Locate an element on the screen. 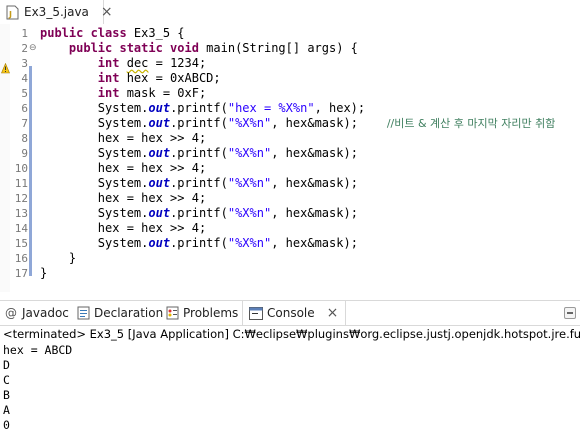 This screenshot has width=580, height=435. minimize-icon is located at coordinates (570, 313).